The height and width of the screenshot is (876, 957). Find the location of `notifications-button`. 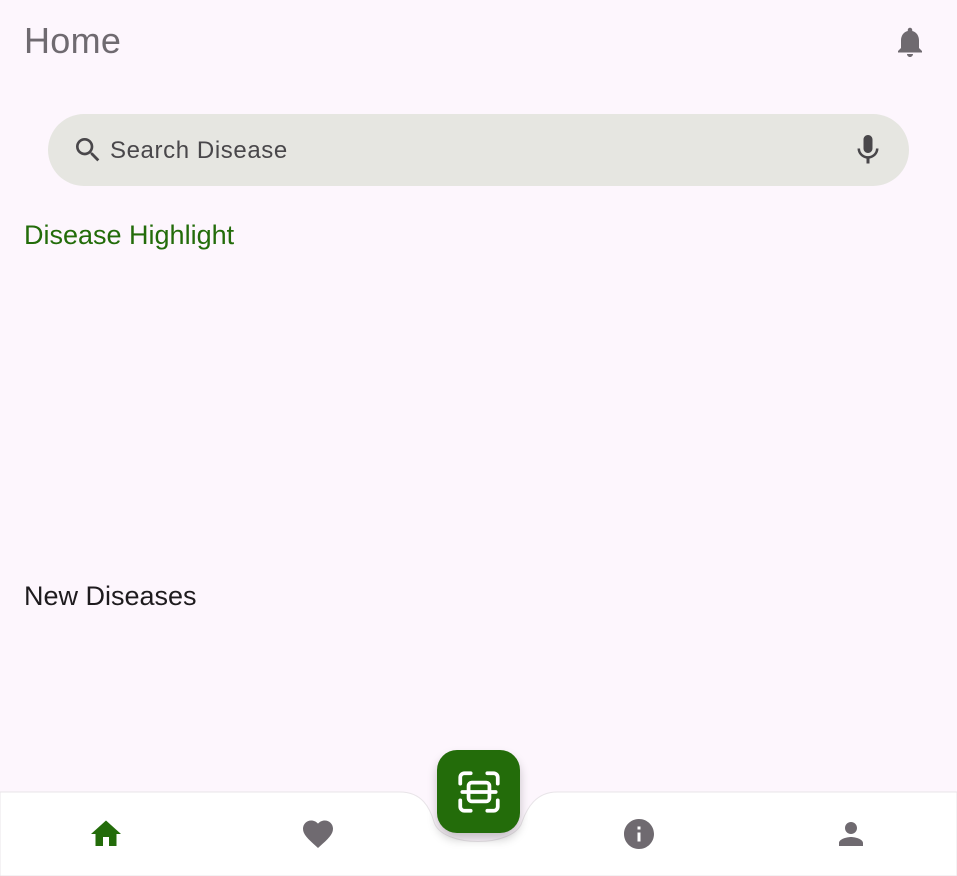

notifications-button is located at coordinates (910, 42).